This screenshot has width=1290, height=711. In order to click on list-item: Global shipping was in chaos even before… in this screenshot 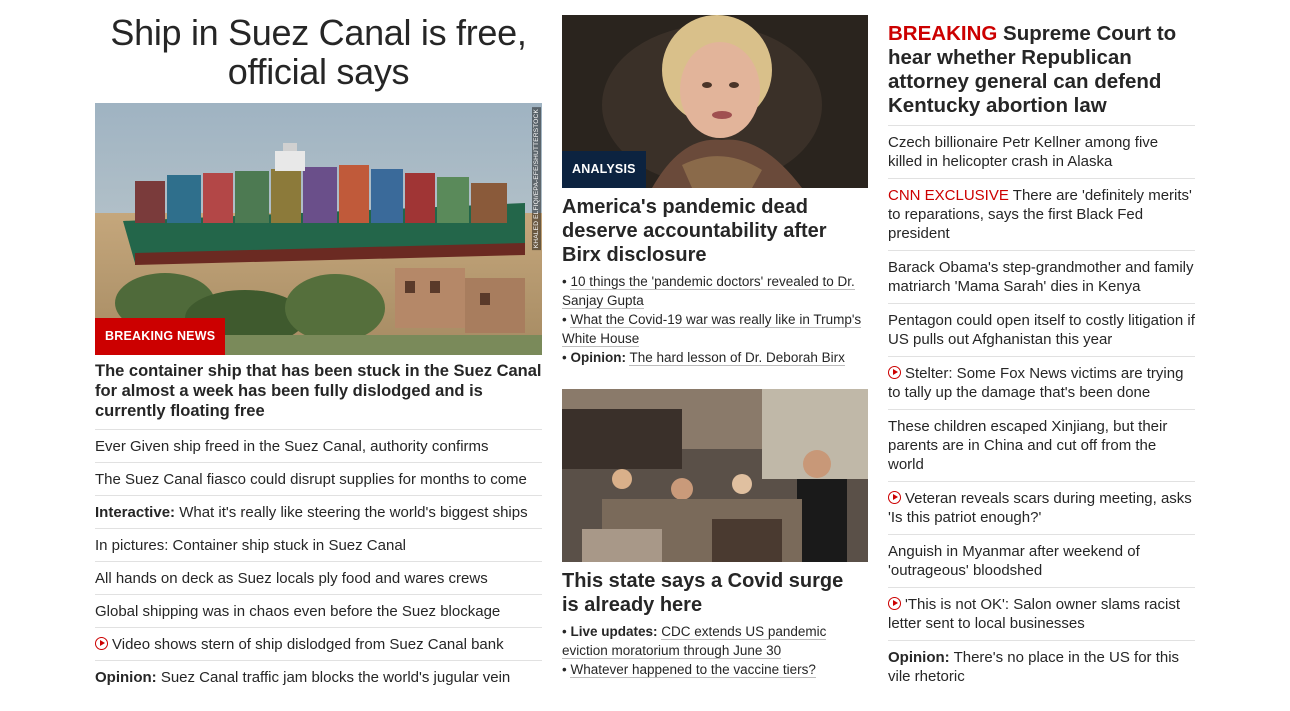, I will do `click(318, 610)`.